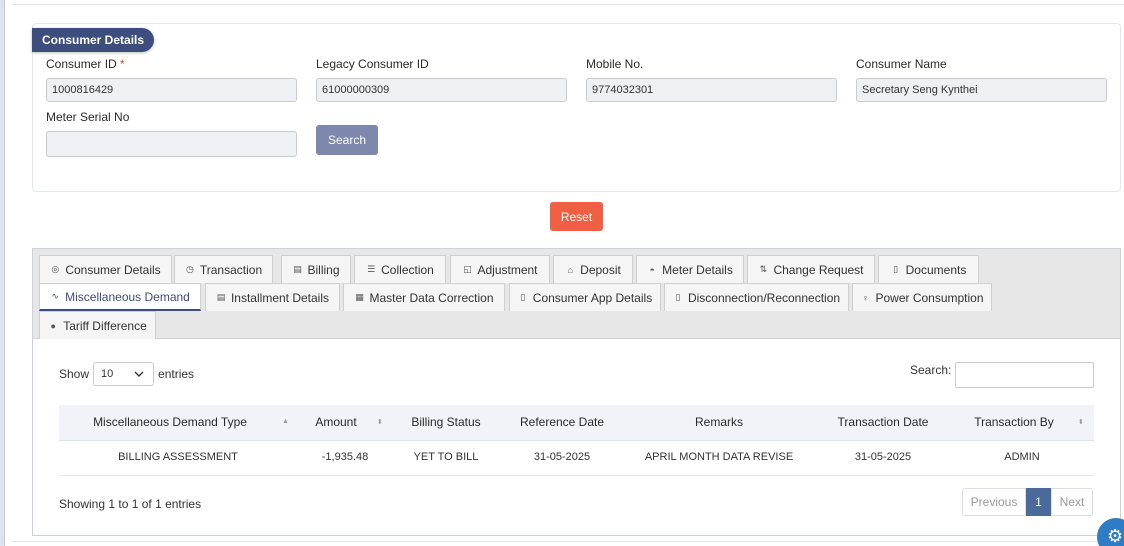 This screenshot has width=1124, height=546. What do you see at coordinates (127, 296) in the screenshot?
I see `tab-label: Miscellaneous Demand` at bounding box center [127, 296].